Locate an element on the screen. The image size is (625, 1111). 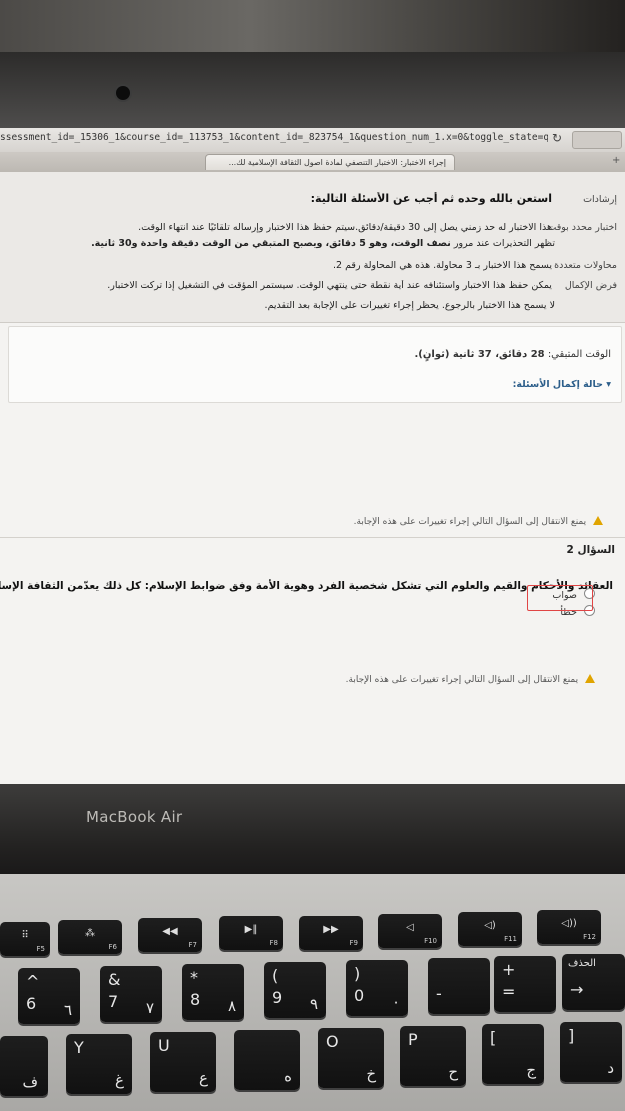
attempts-label: محاولات متعددة is located at coordinates (585, 265).